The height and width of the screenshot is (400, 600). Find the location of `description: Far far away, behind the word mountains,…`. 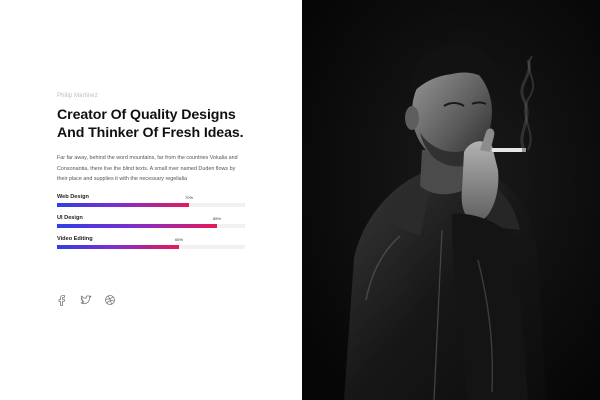

description: Far far away, behind the word mountains,… is located at coordinates (147, 168).